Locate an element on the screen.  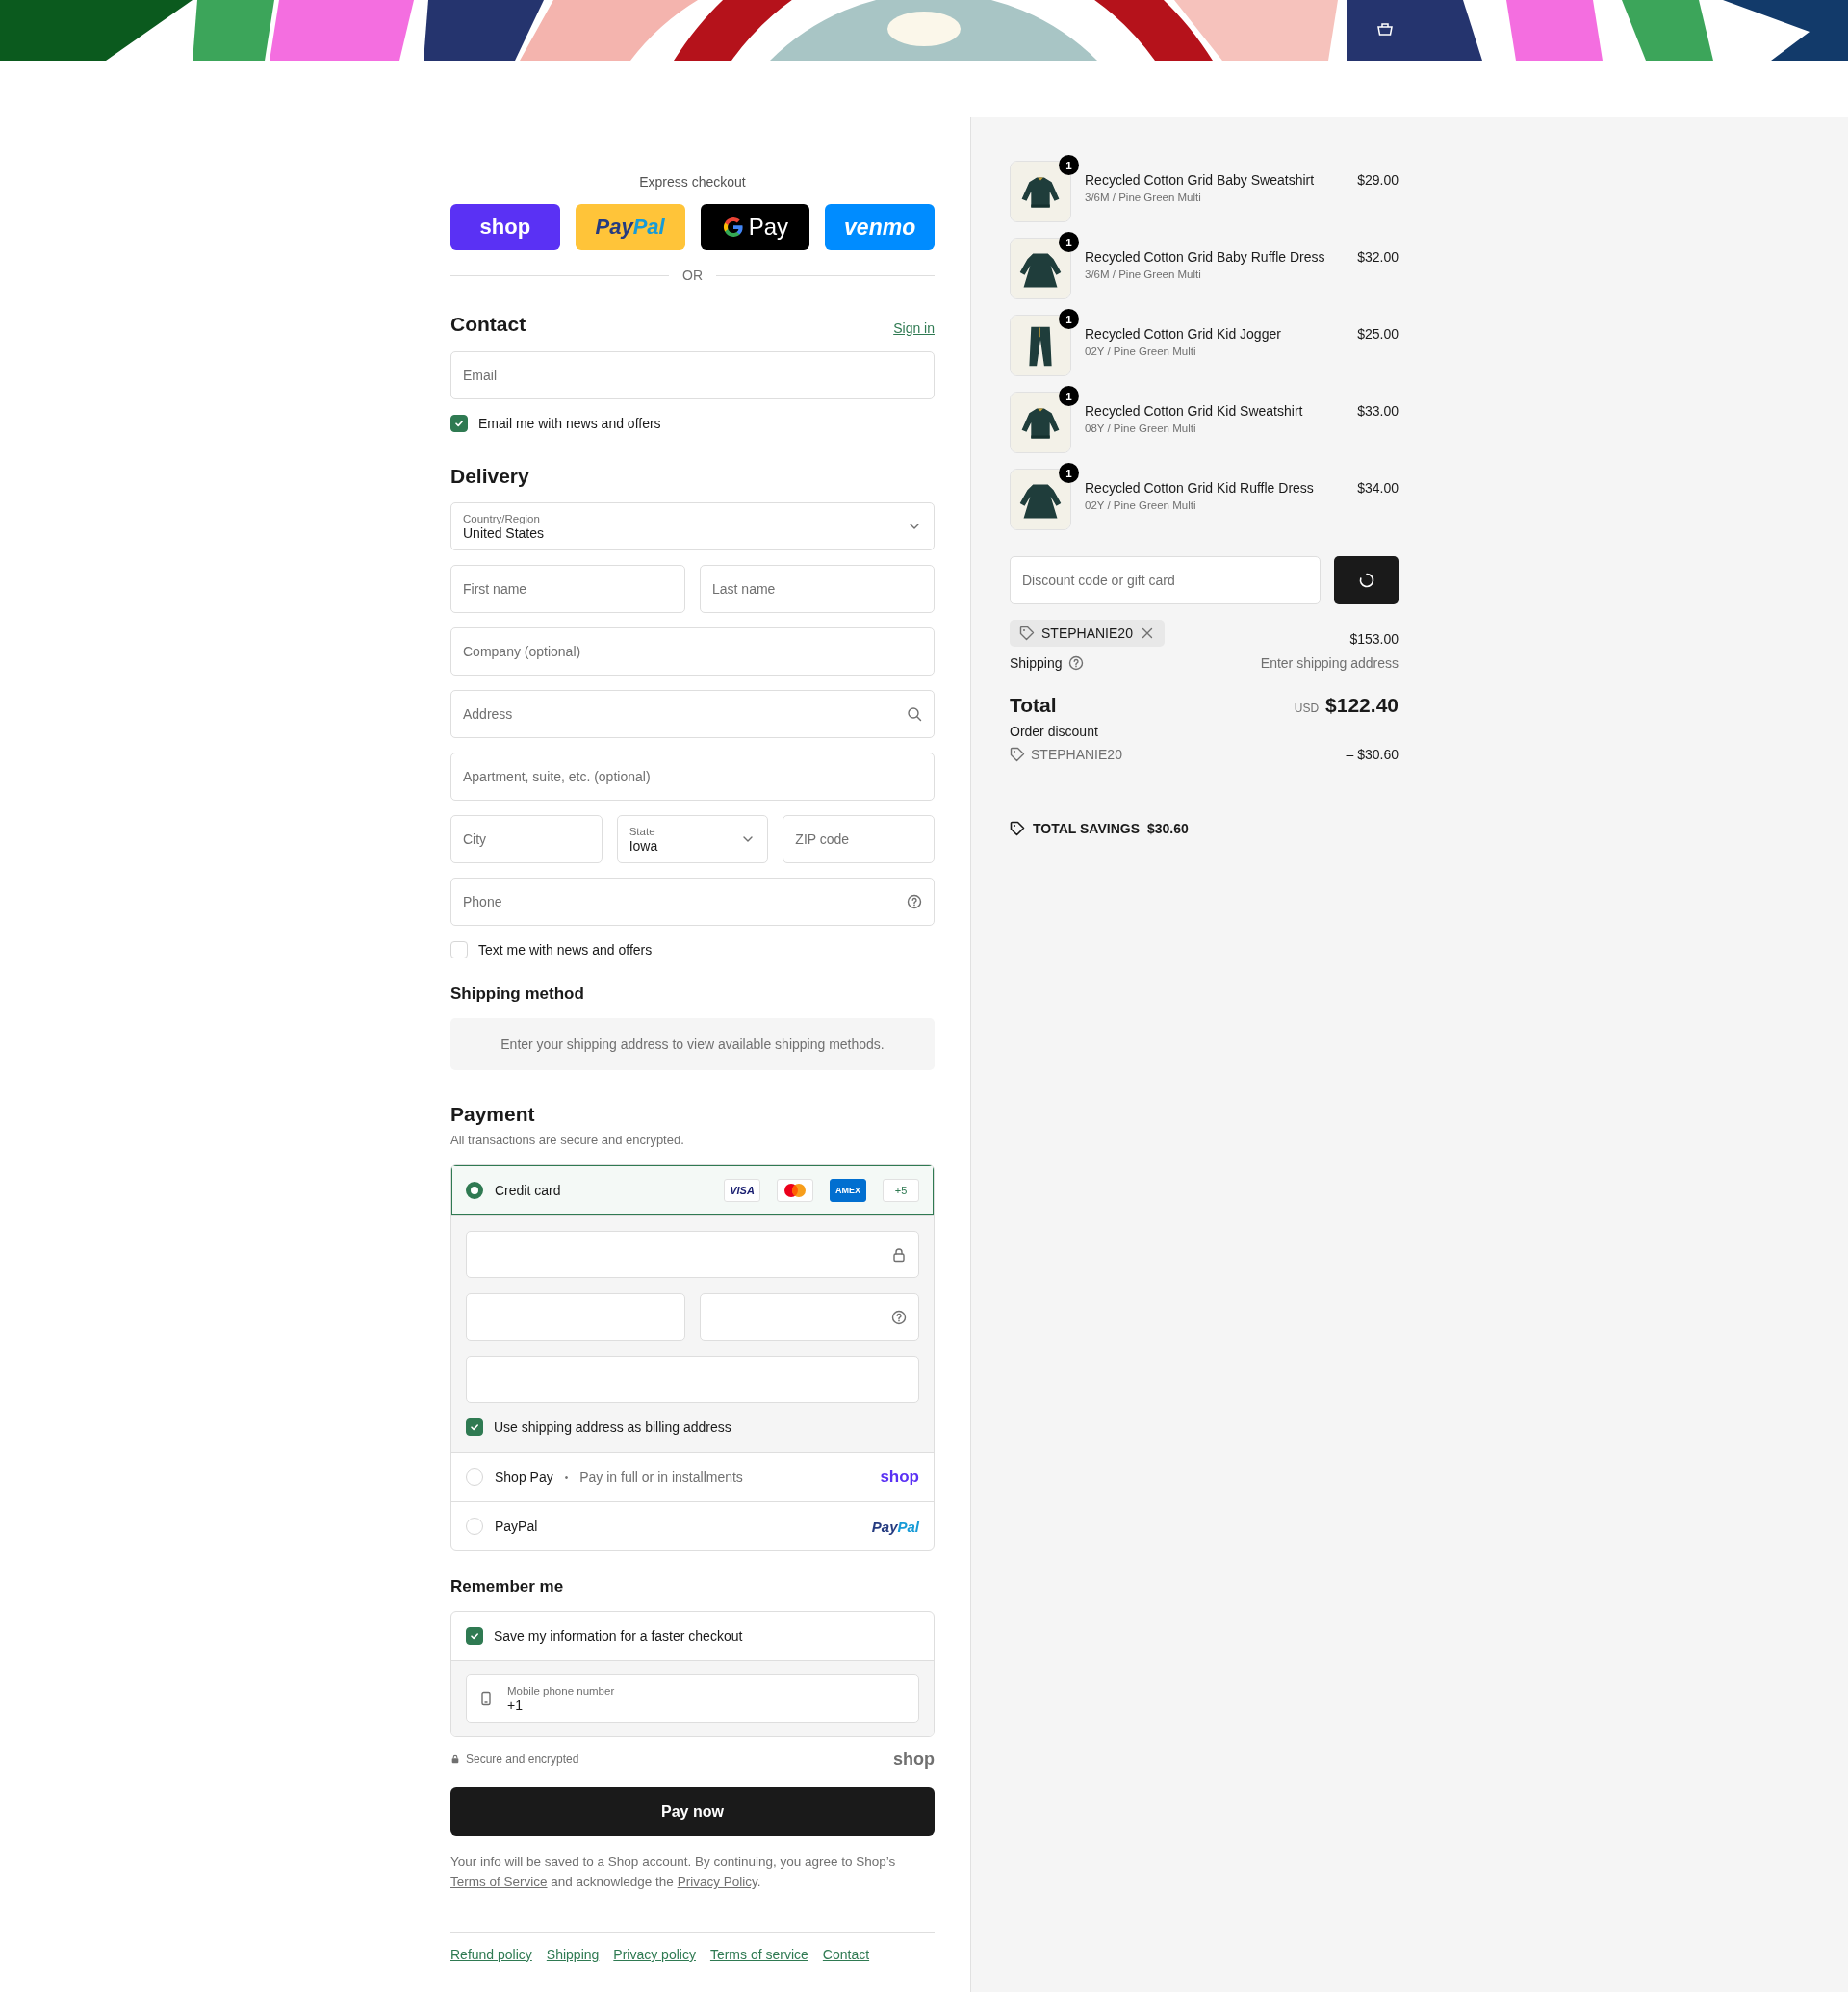
checkbox-label: Email me with news and offers is located at coordinates (569, 424).